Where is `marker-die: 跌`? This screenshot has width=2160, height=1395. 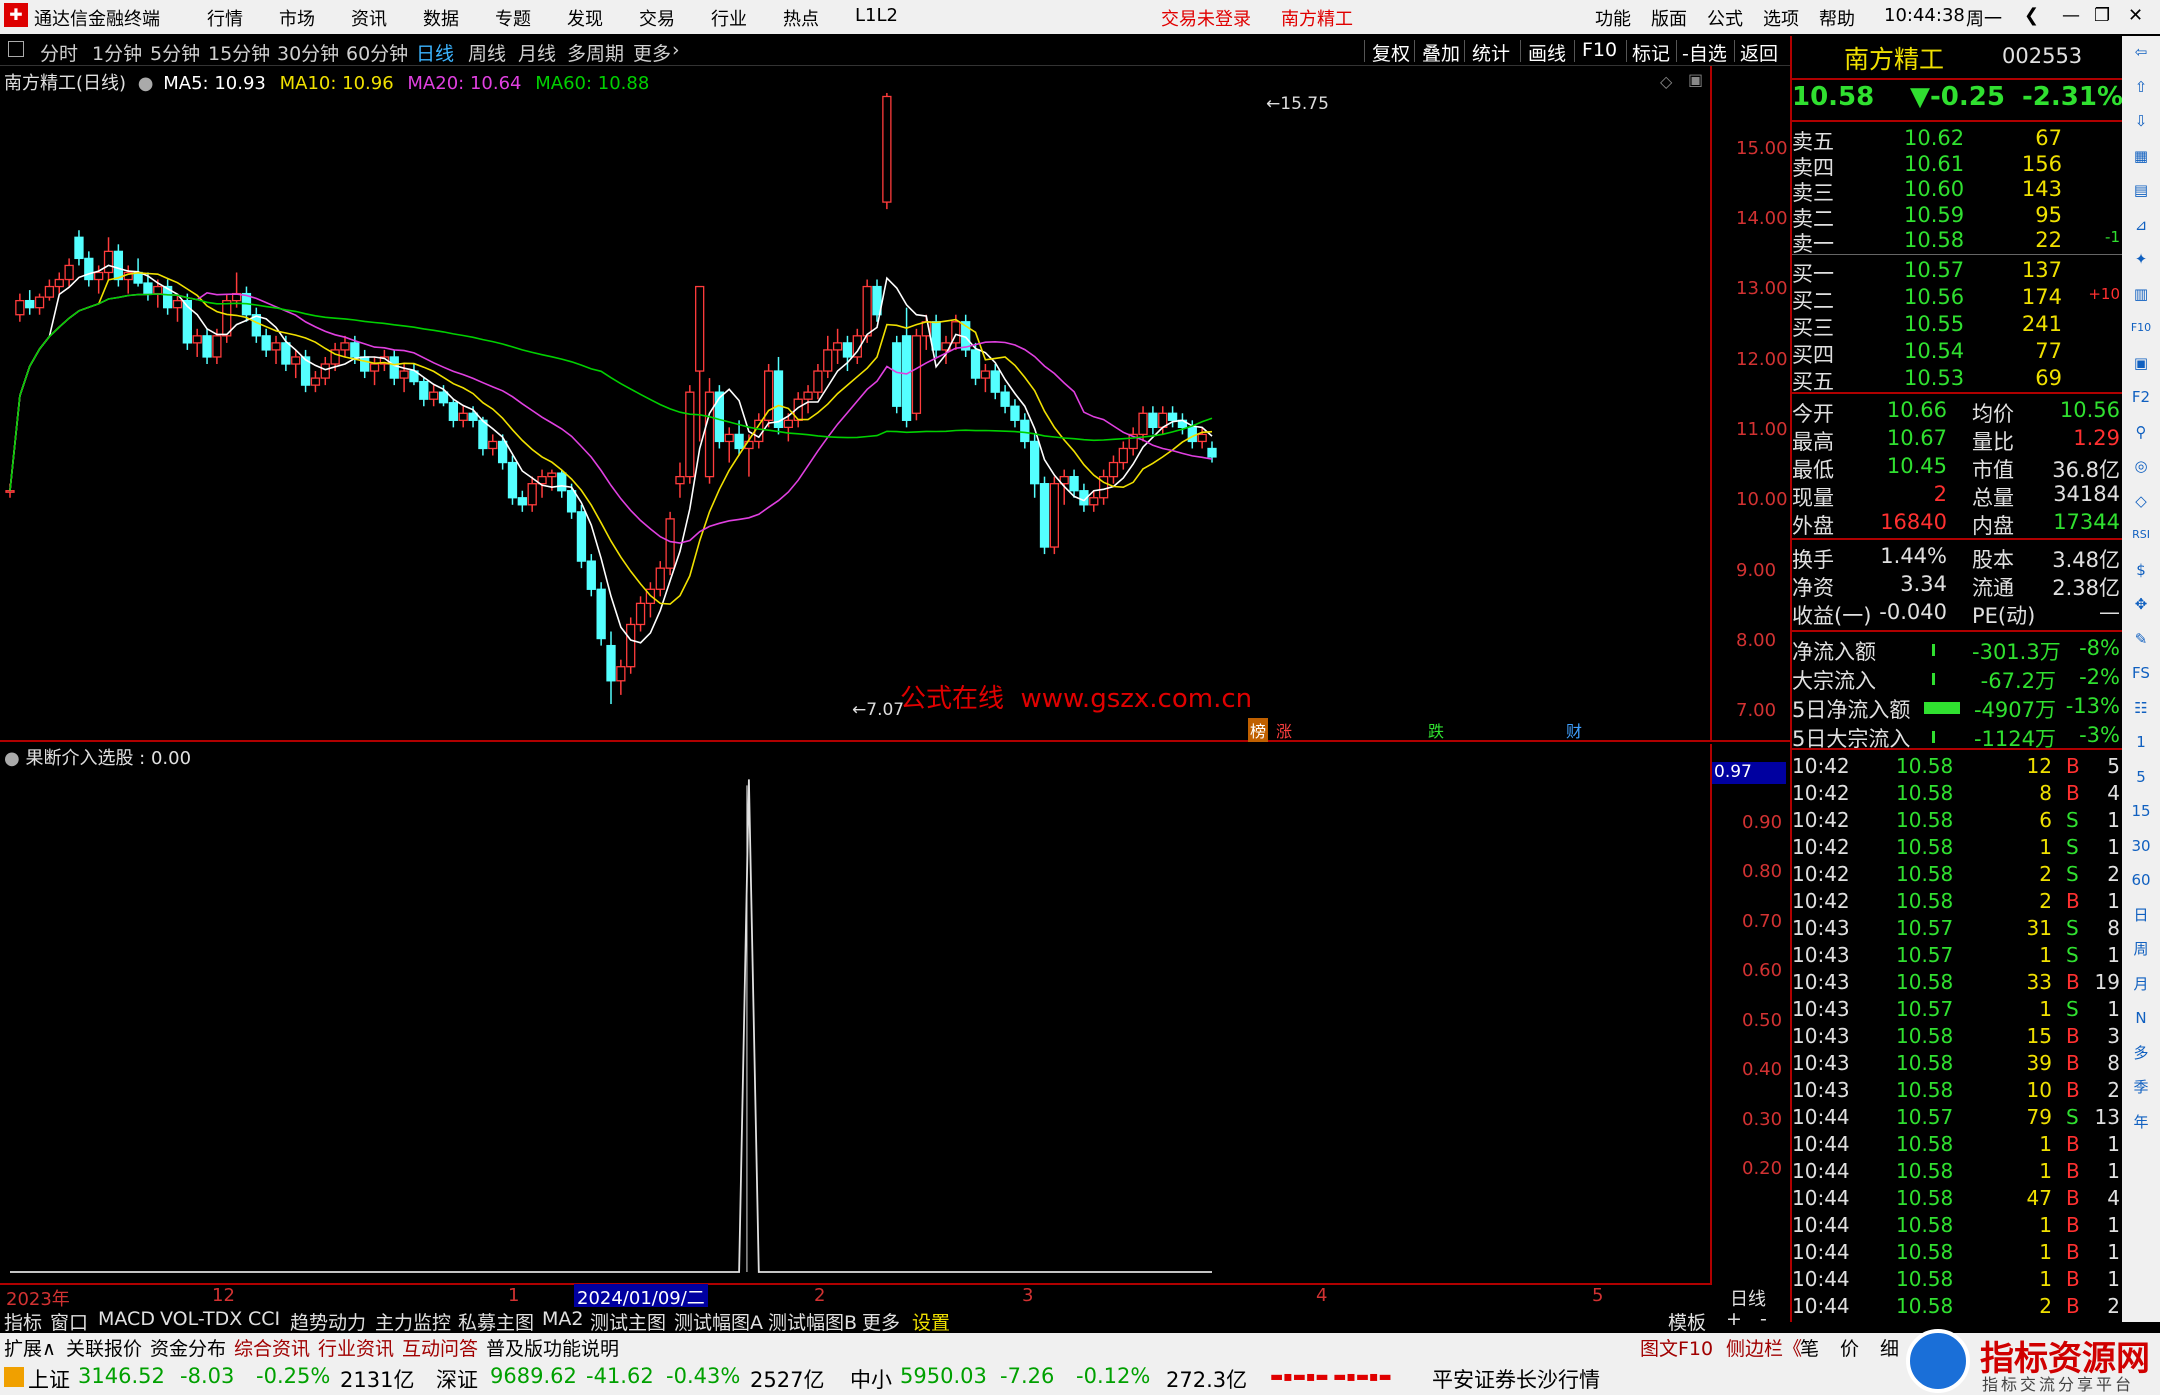
marker-die: 跌 is located at coordinates (1436, 730).